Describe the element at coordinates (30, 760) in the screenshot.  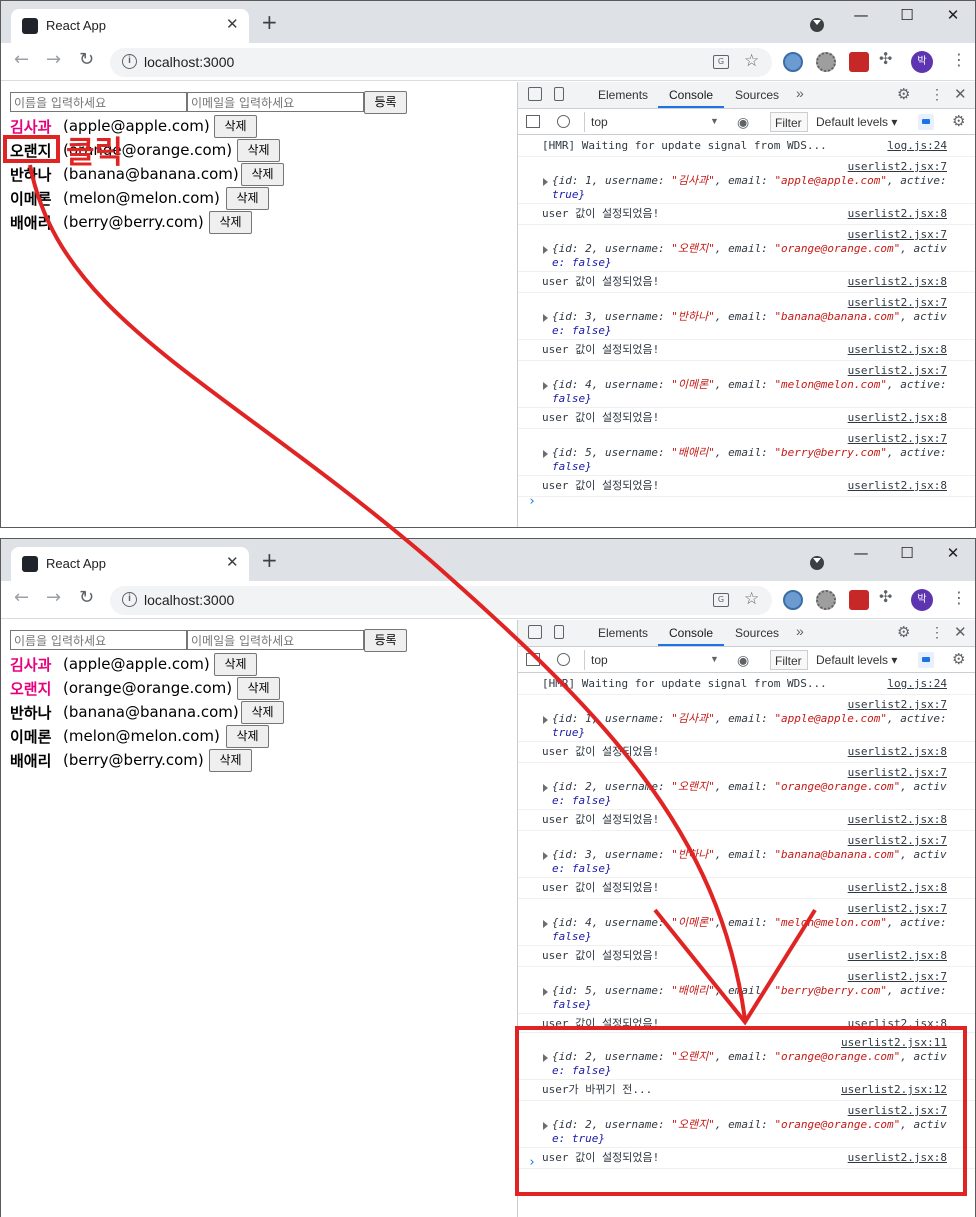
I see `username: 배애리` at that location.